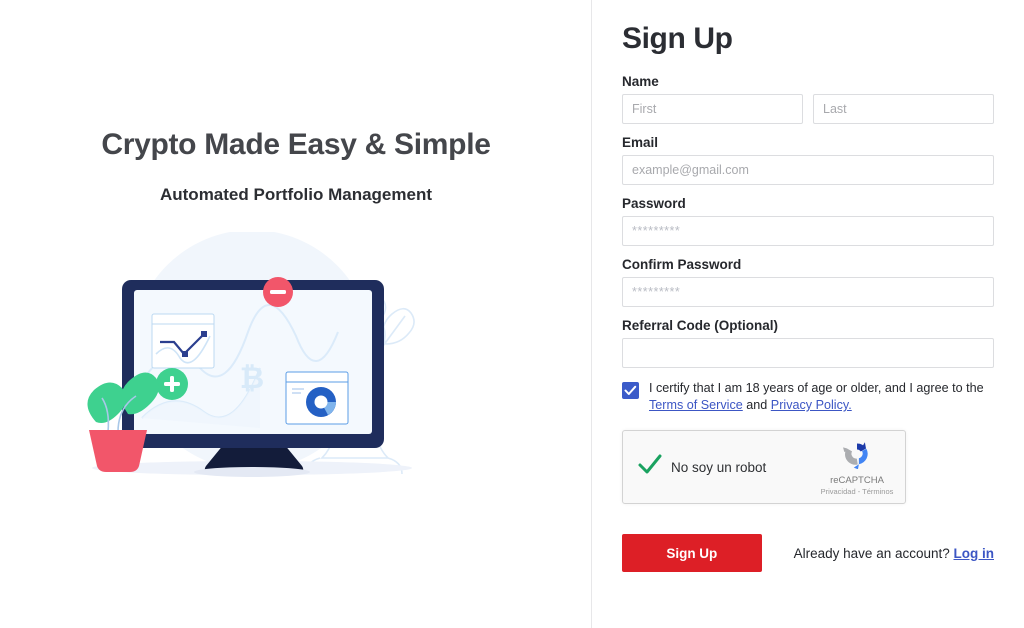 This screenshot has height=628, width=1024. Describe the element at coordinates (719, 467) in the screenshot. I see `recaptcha-label: No soy un robot` at that location.